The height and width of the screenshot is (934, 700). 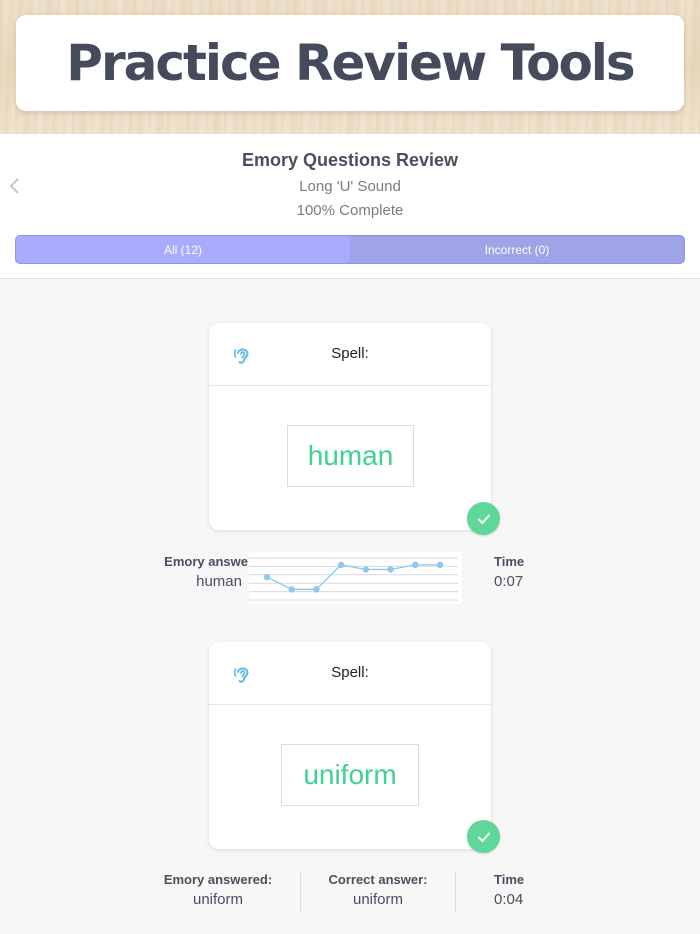 I want to click on wood-banner: Practice Review Tools, so click(x=350, y=67).